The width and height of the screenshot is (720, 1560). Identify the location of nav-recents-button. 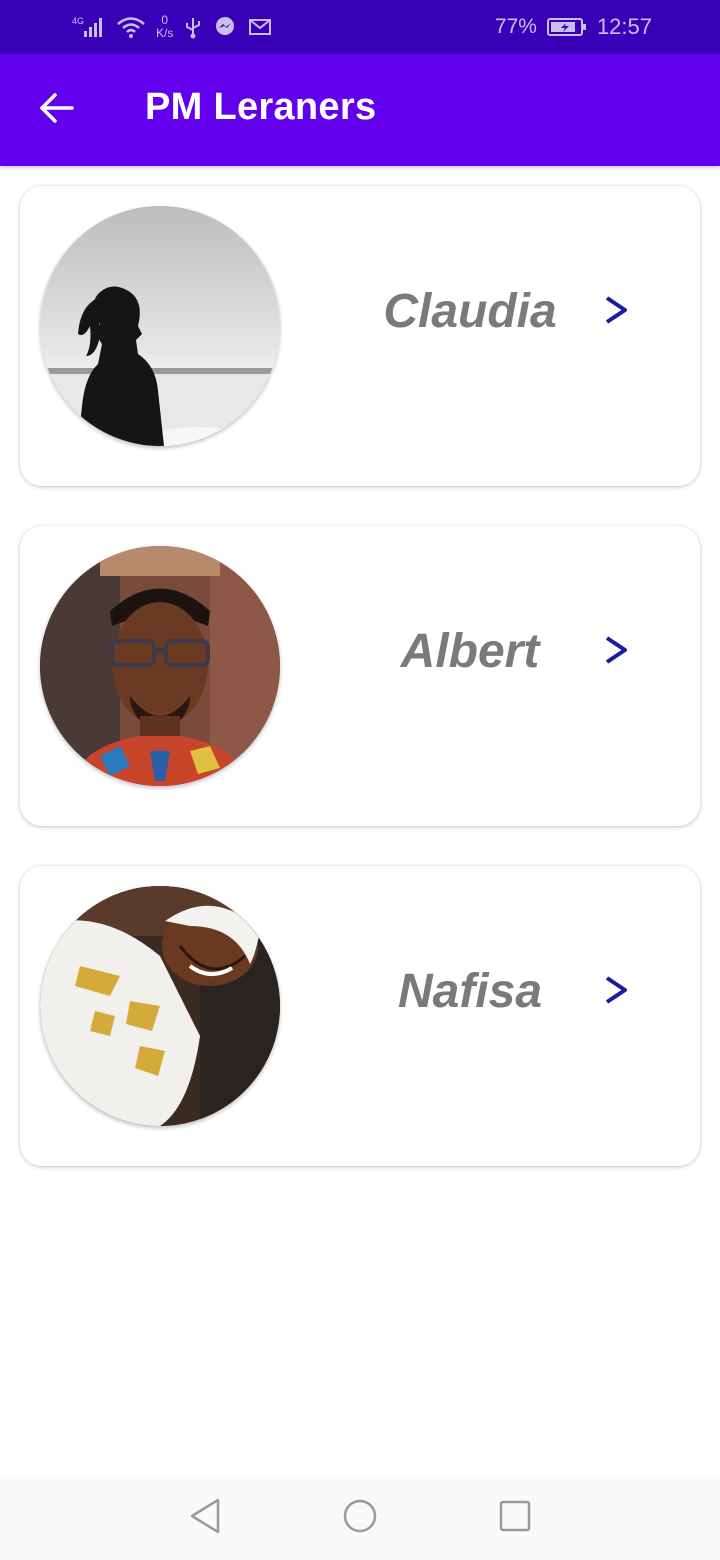
(515, 1518).